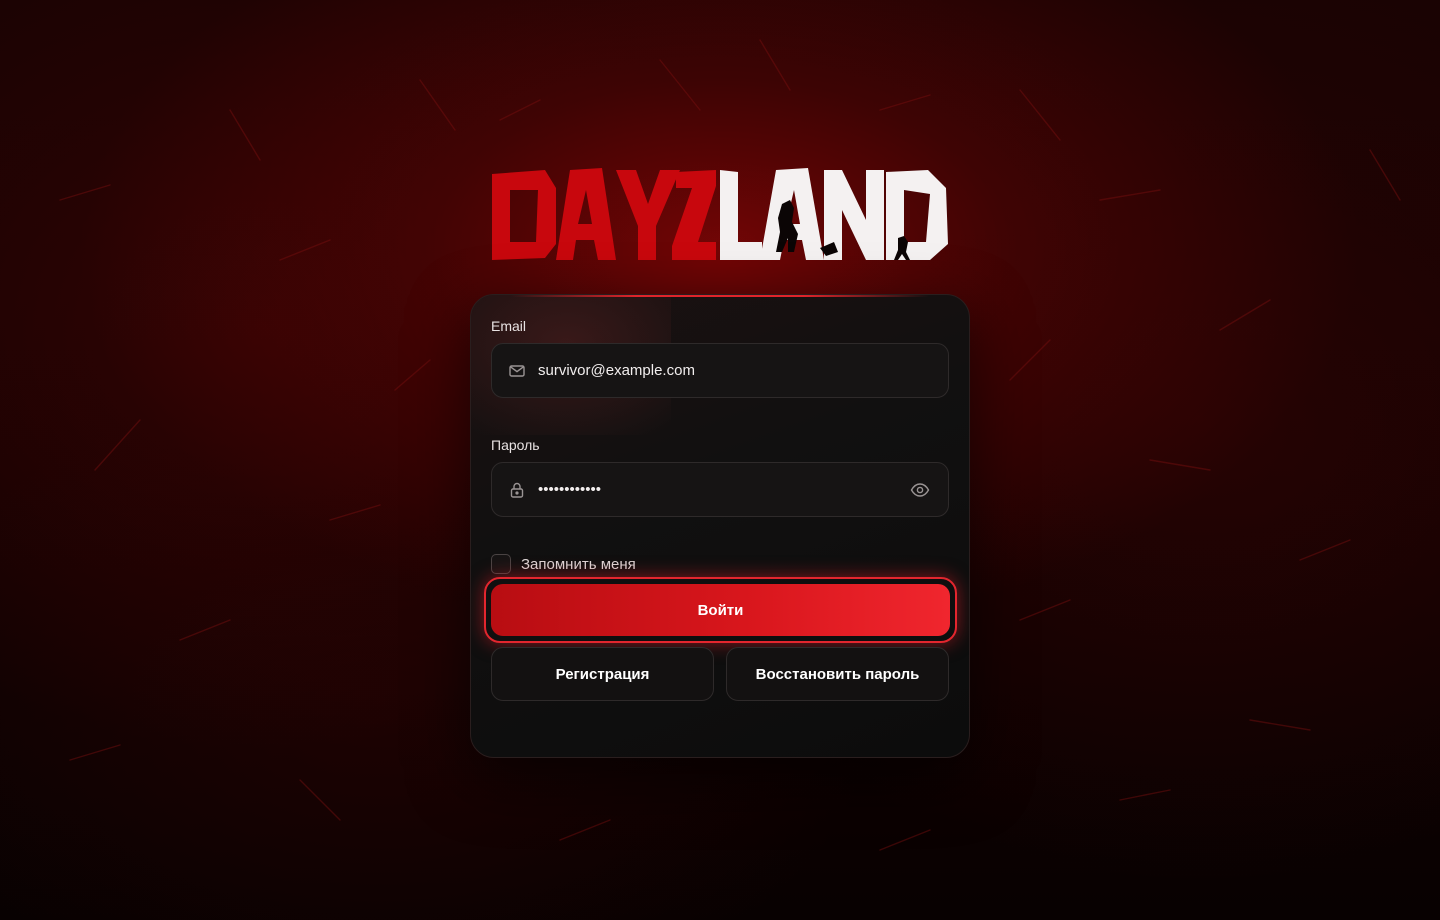 This screenshot has height=920, width=1440. What do you see at coordinates (517, 371) in the screenshot?
I see `mail-icon` at bounding box center [517, 371].